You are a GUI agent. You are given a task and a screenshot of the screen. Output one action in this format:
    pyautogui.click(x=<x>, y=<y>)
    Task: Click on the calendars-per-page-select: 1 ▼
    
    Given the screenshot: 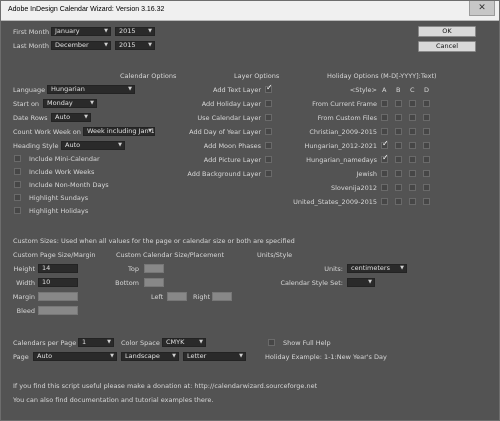 What is the action you would take?
    pyautogui.click(x=96, y=342)
    